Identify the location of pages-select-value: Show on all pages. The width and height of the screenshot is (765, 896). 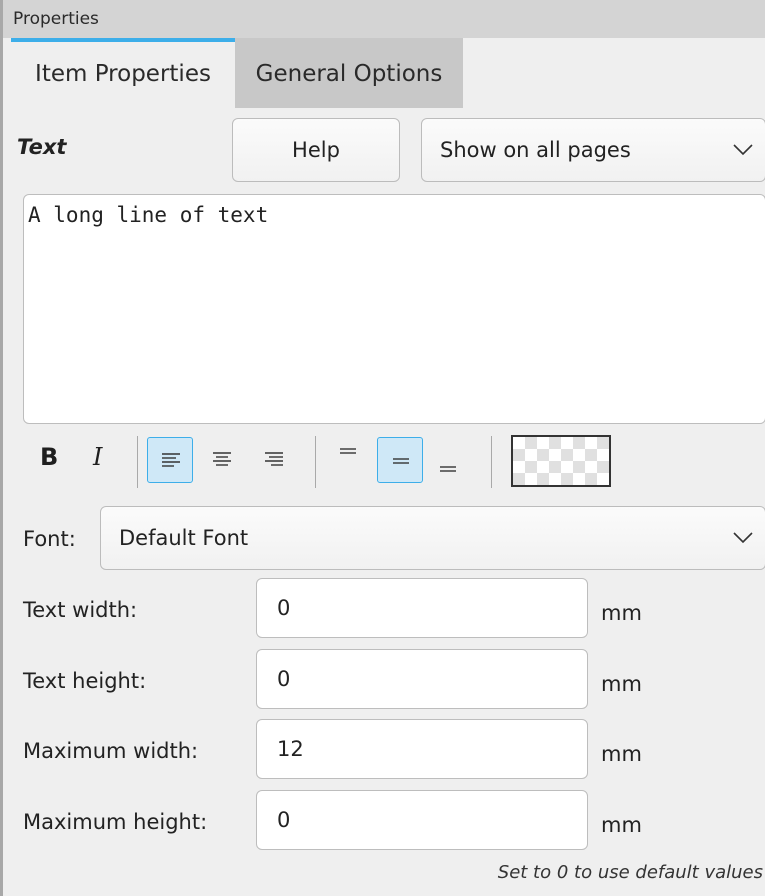
(535, 150).